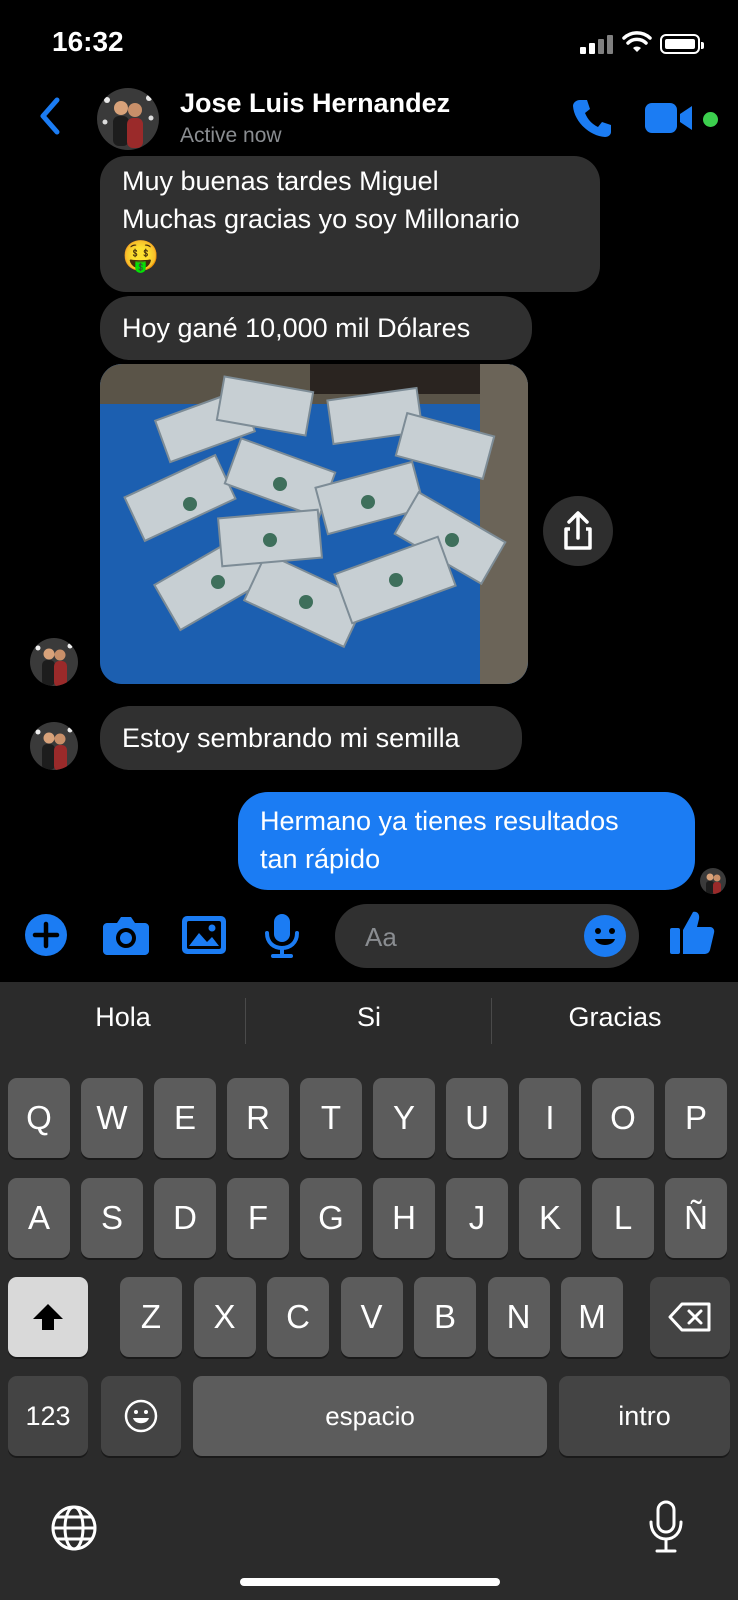  What do you see at coordinates (298, 1317) in the screenshot?
I see `key-c: C` at bounding box center [298, 1317].